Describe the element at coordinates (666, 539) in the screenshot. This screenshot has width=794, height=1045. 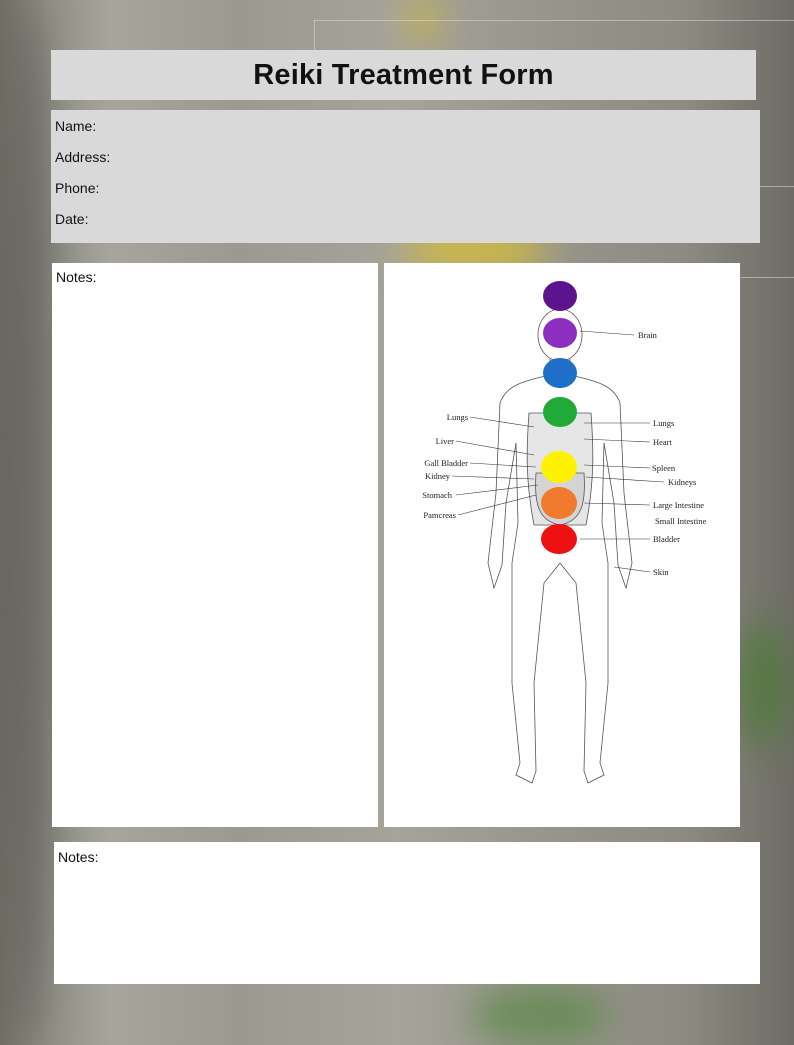
I see `label-bladder: Bladder` at that location.